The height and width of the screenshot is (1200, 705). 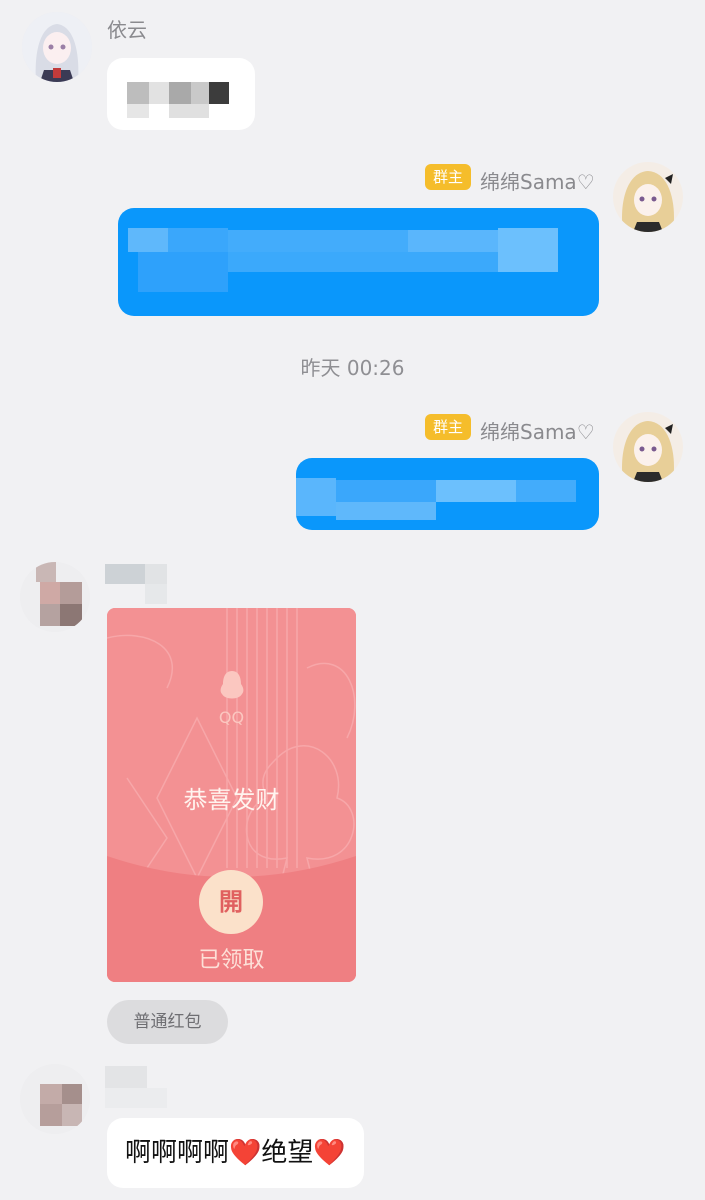 I want to click on red-packet-greeting: 恭喜发财, so click(x=231, y=800).